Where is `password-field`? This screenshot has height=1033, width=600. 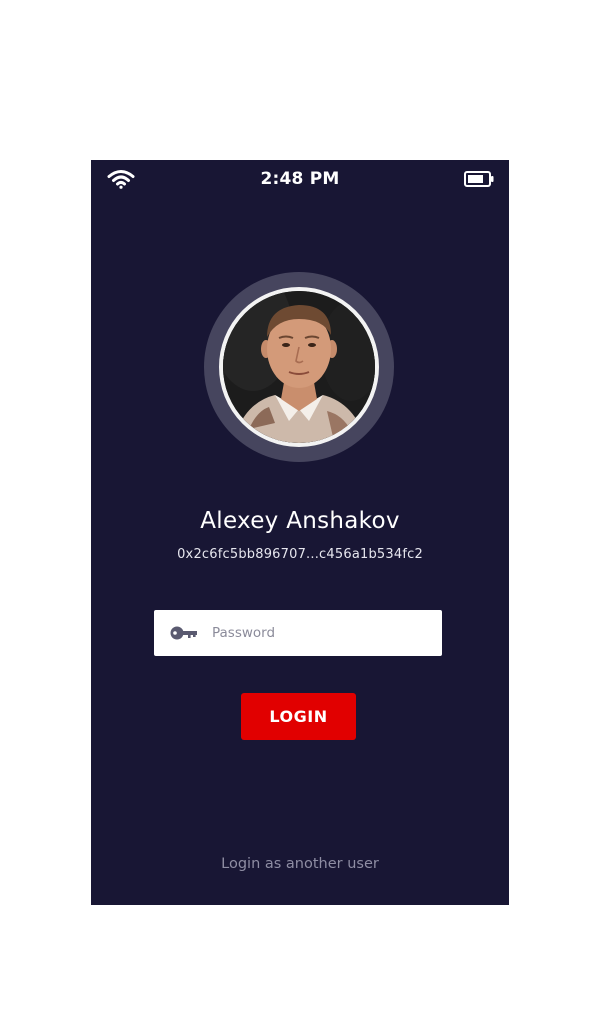 password-field is located at coordinates (298, 633).